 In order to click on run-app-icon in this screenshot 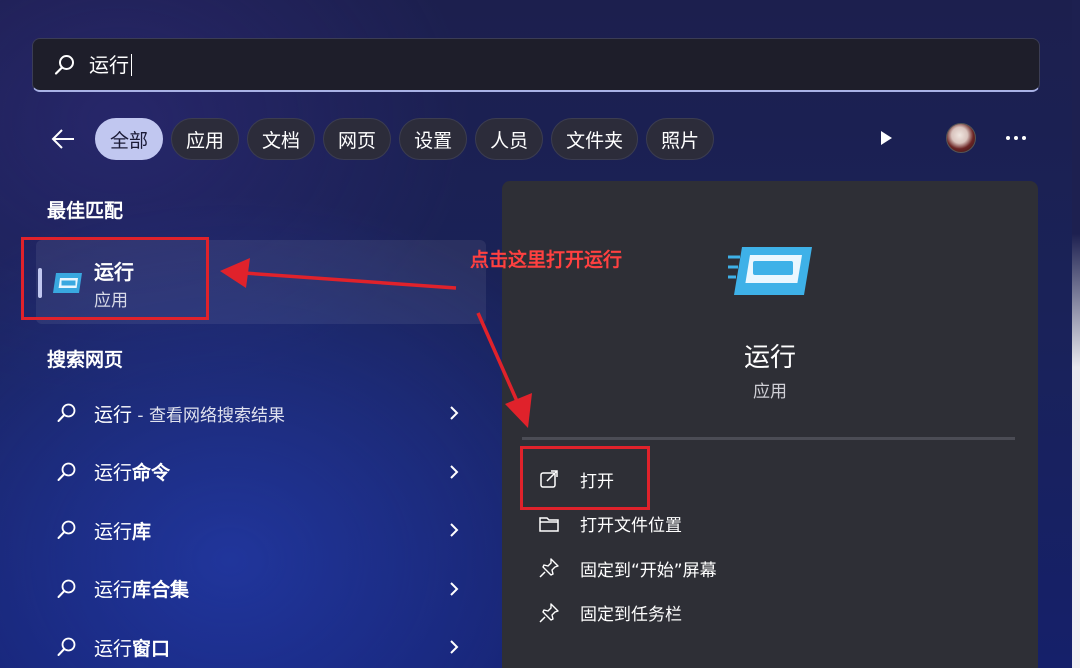, I will do `click(771, 271)`.